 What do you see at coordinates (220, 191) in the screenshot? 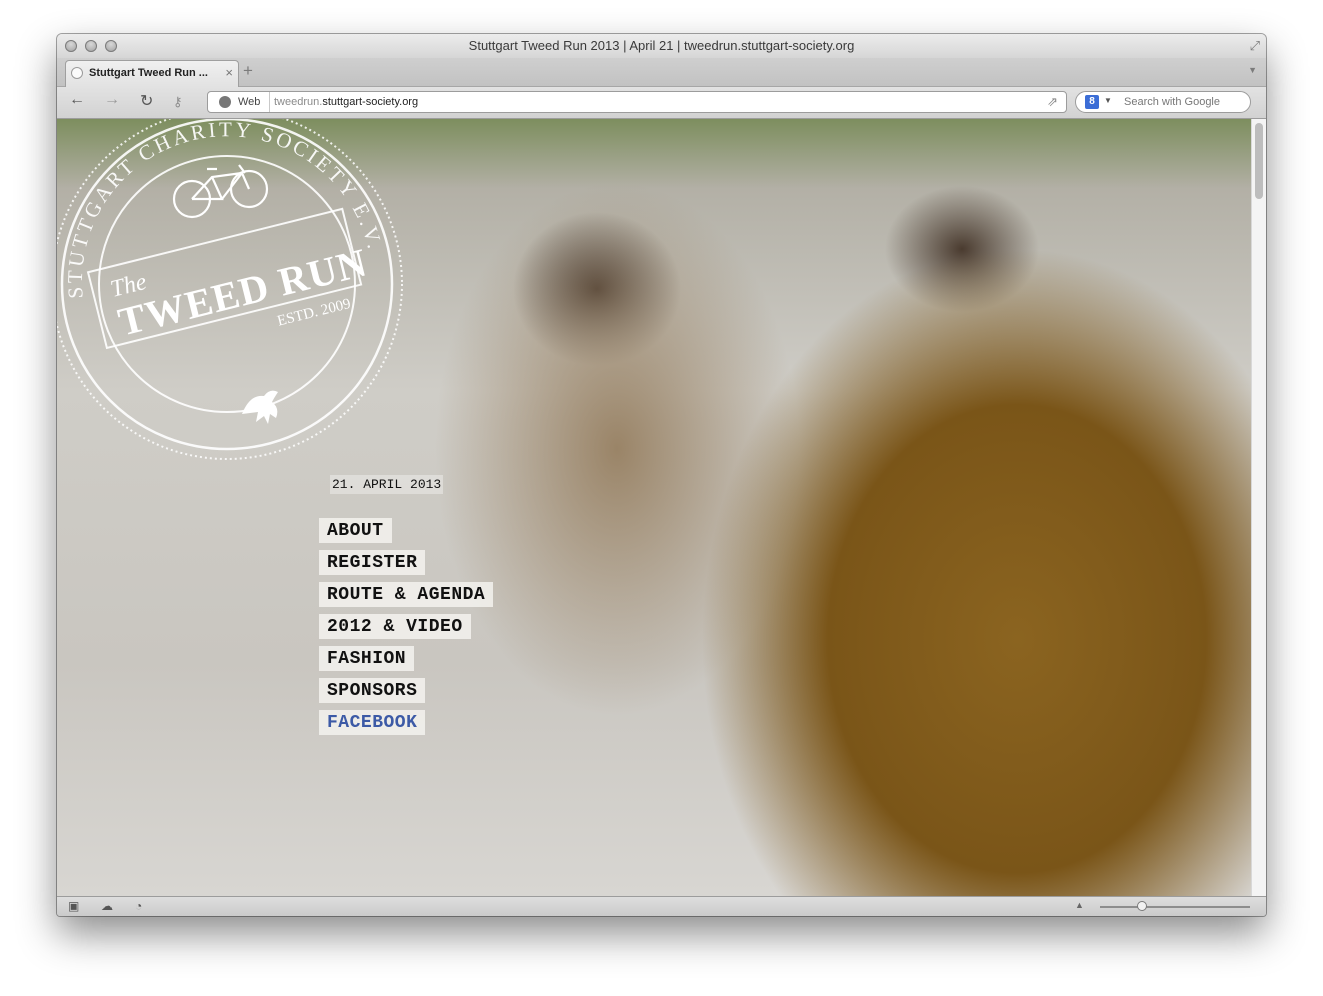
I see `bicycle-icon` at bounding box center [220, 191].